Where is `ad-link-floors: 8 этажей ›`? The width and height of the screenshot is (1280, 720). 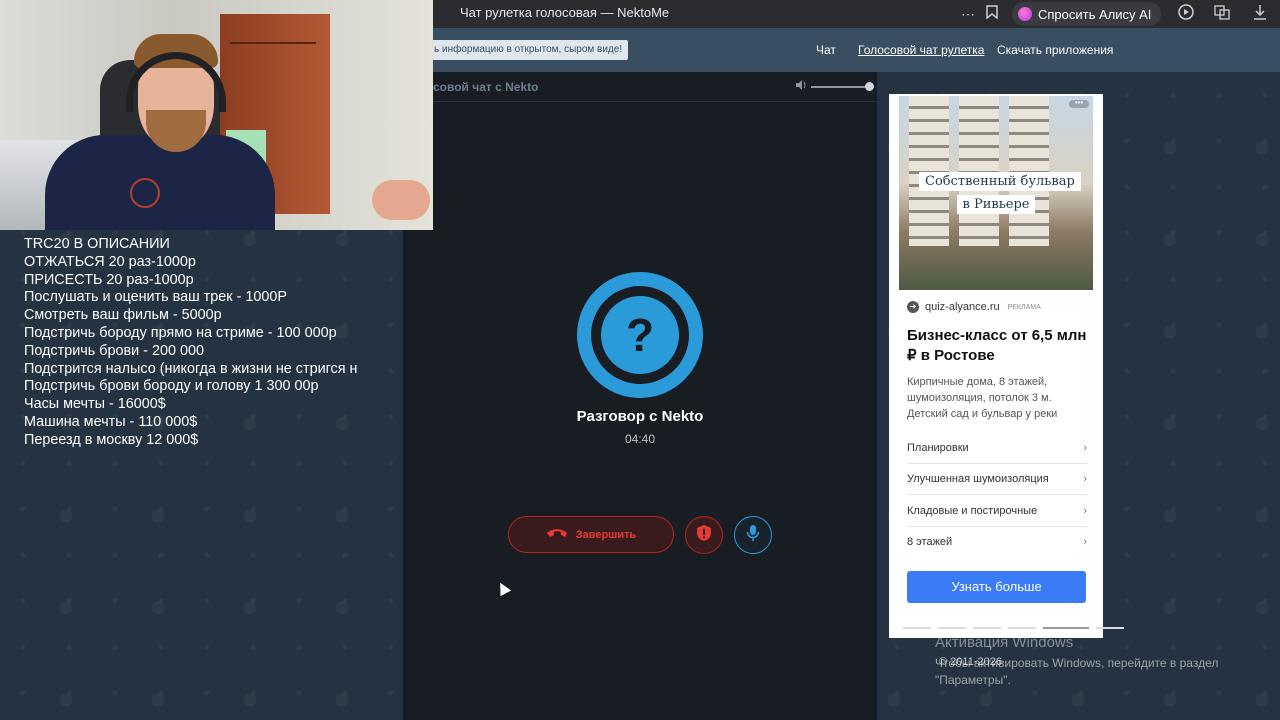 ad-link-floors: 8 этажей › is located at coordinates (997, 542).